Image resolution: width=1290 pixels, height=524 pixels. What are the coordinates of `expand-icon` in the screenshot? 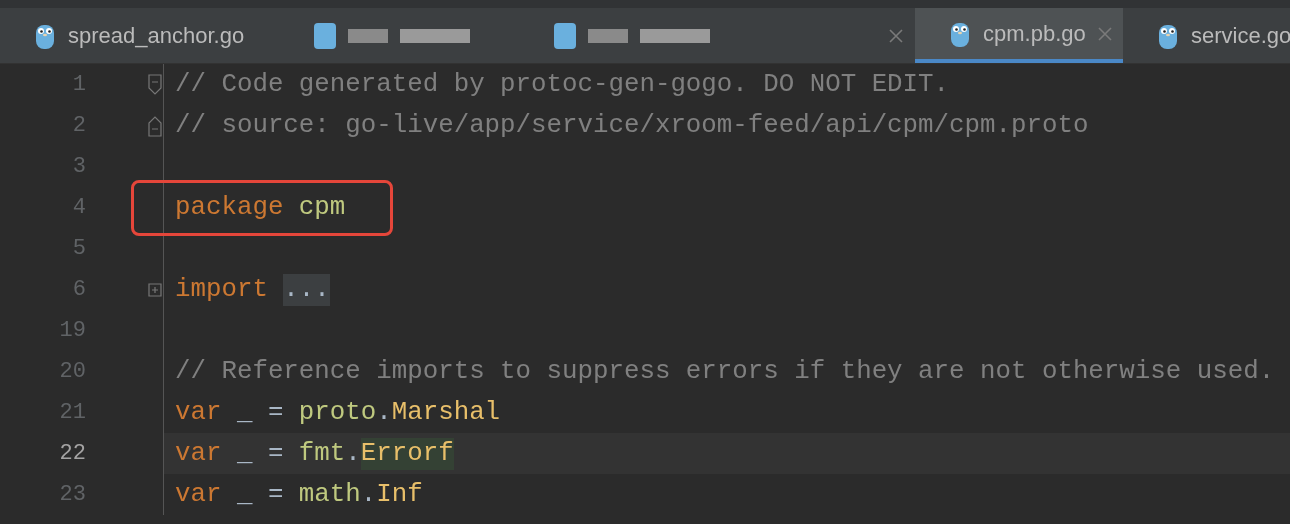 It's located at (155, 289).